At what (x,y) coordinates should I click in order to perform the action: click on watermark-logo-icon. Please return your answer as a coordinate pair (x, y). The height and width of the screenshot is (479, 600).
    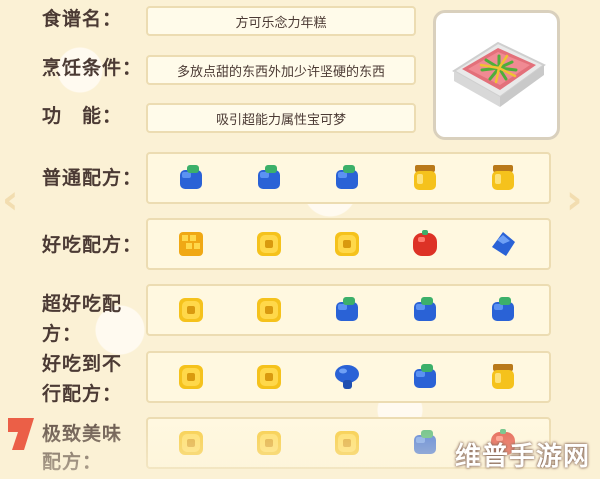
    Looking at the image, I should click on (21, 434).